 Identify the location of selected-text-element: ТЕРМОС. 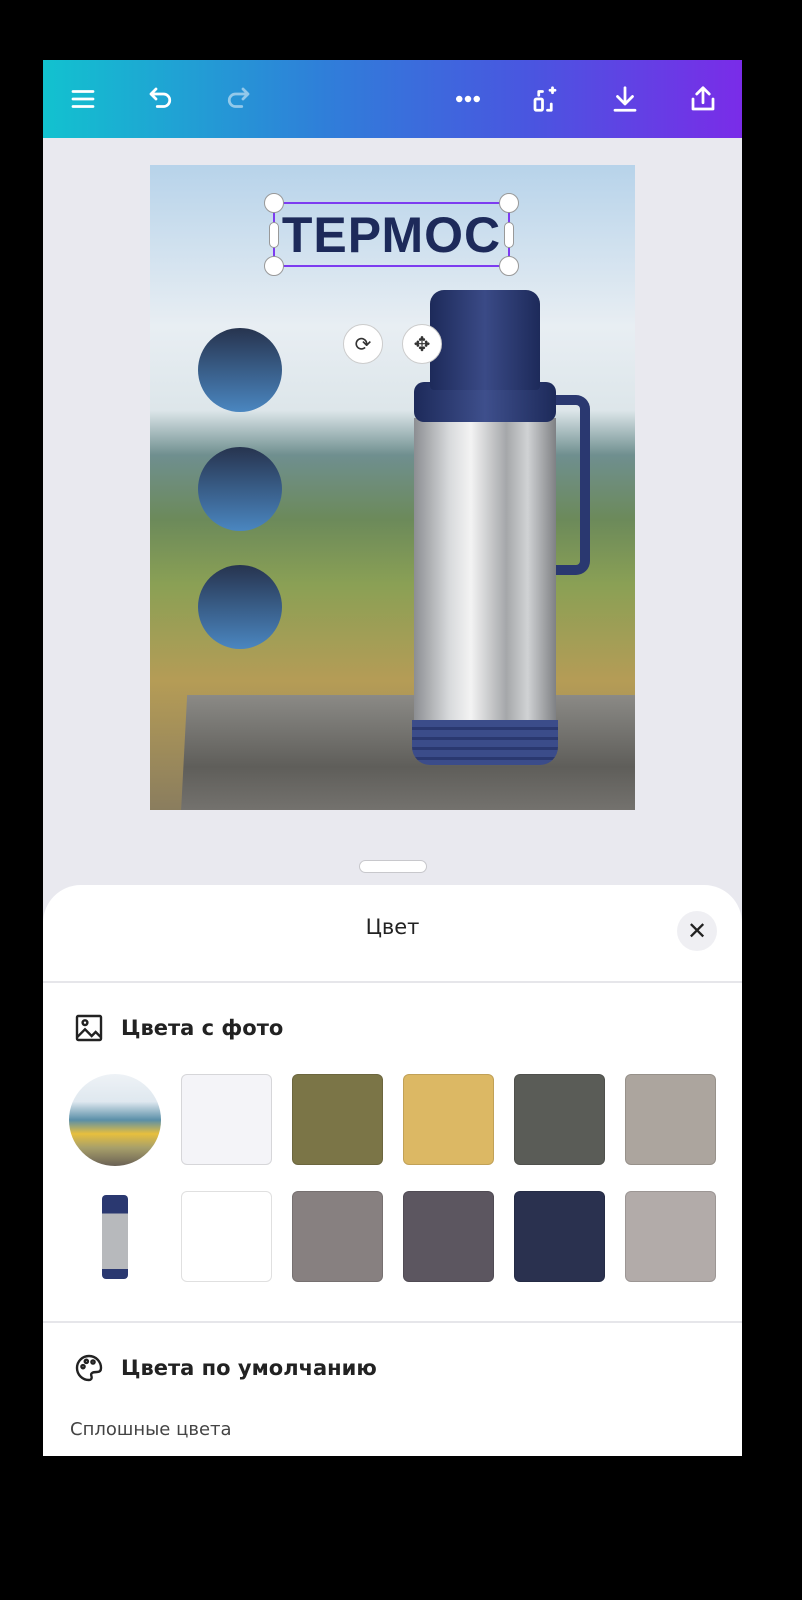
(391, 234).